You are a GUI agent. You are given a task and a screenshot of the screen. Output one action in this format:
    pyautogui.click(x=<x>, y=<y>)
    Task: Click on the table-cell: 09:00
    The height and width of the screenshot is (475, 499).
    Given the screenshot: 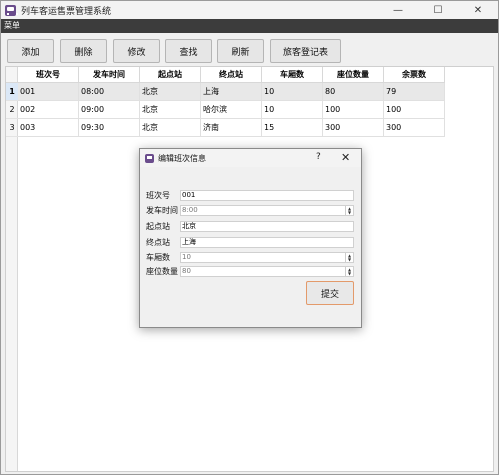 What is the action you would take?
    pyautogui.click(x=109, y=110)
    